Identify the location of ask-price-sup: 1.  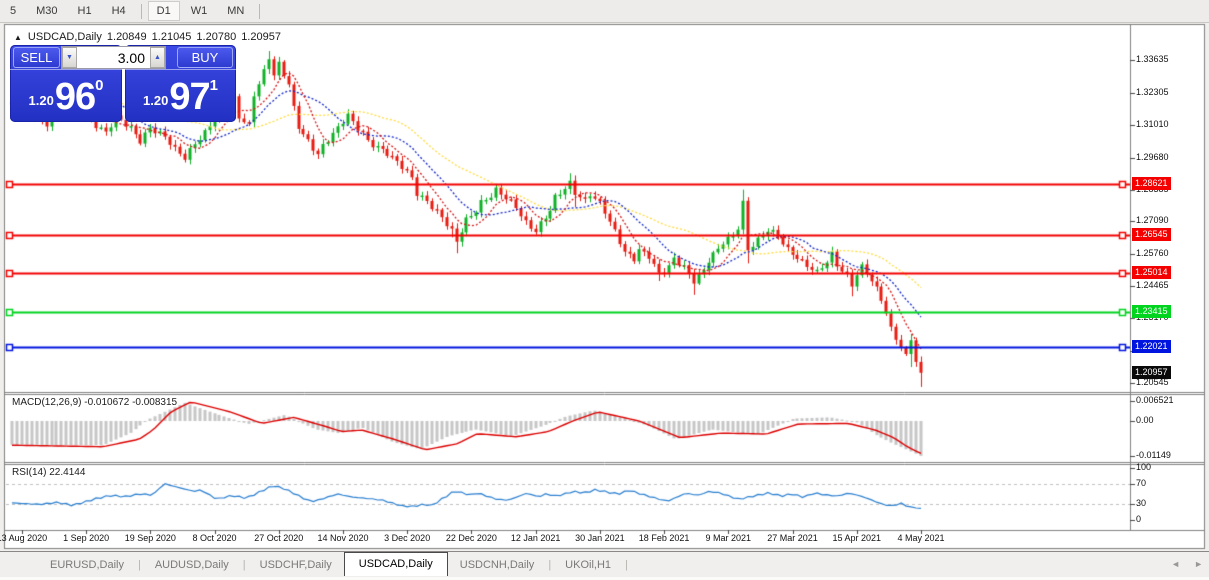
(213, 85).